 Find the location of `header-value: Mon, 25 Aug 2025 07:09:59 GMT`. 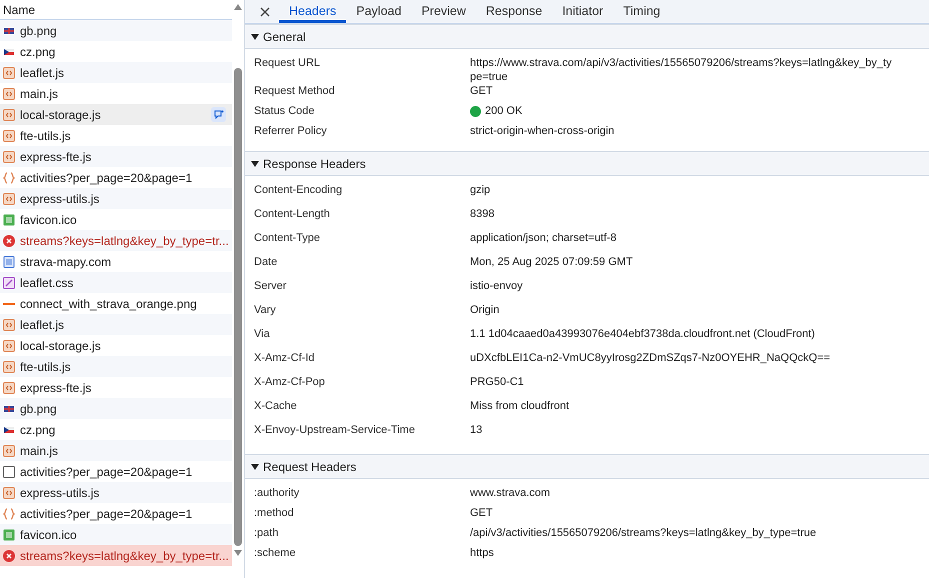

header-value: Mon, 25 Aug 2025 07:09:59 GMT is located at coordinates (552, 261).